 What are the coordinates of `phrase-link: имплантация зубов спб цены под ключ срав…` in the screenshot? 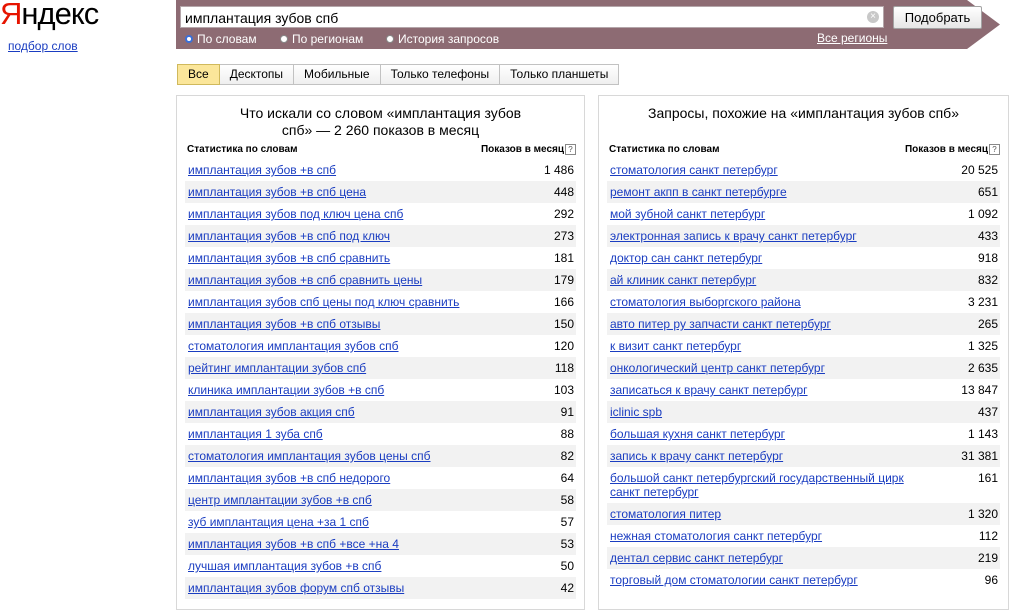 It's located at (338, 302).